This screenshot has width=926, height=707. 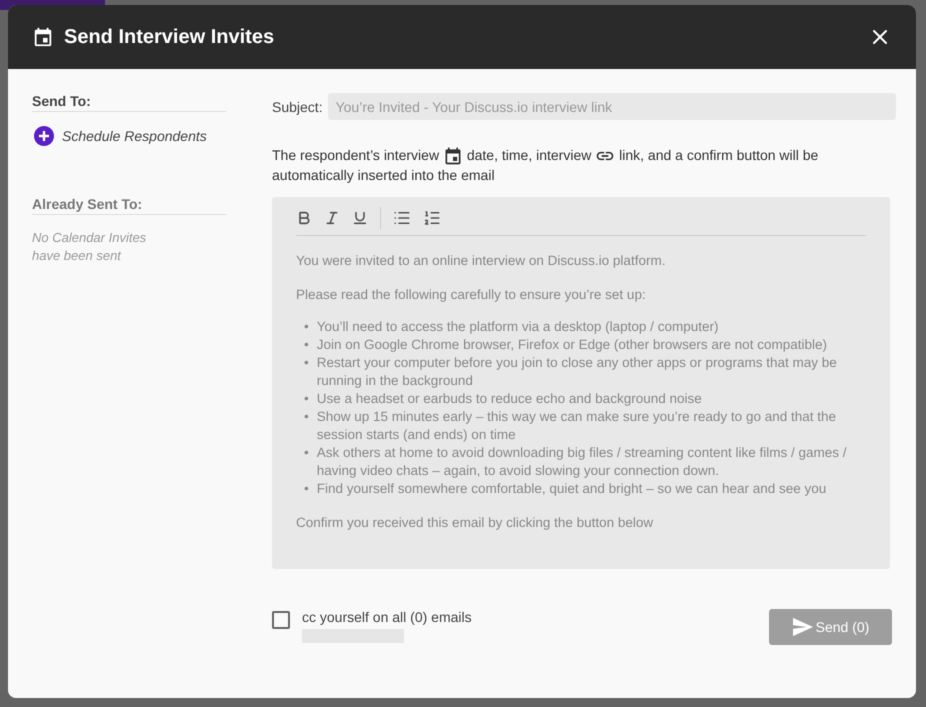 I want to click on email-paragraph: Please read the following carefully to ensure you’re set up:, so click(x=471, y=295).